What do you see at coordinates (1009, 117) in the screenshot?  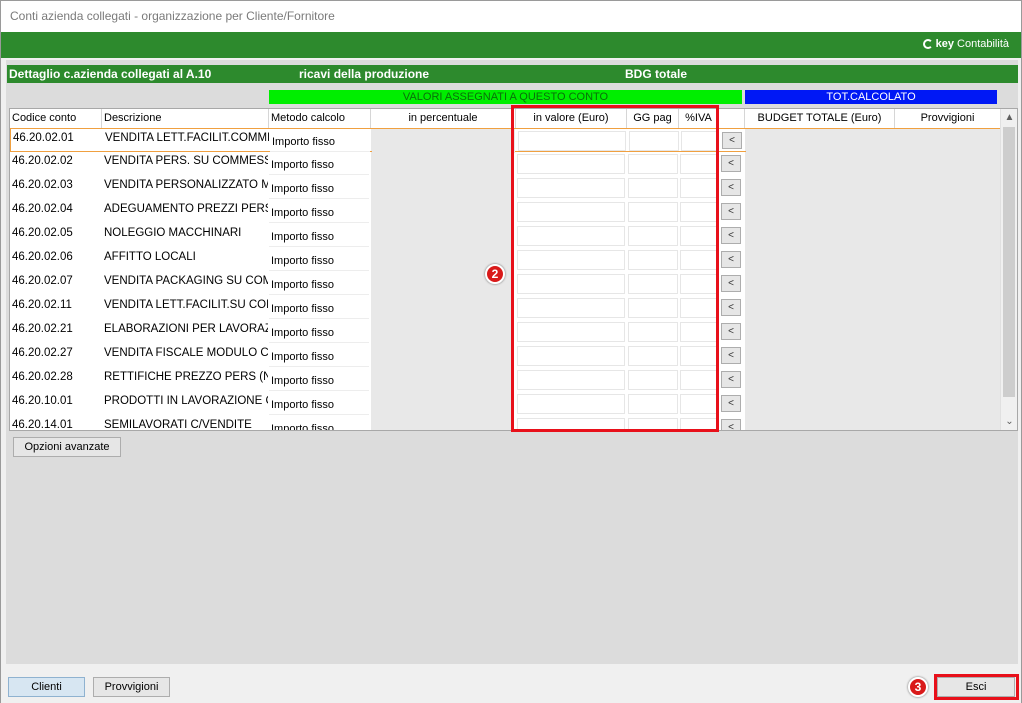 I see `scroll-up-icon: ▲` at bounding box center [1009, 117].